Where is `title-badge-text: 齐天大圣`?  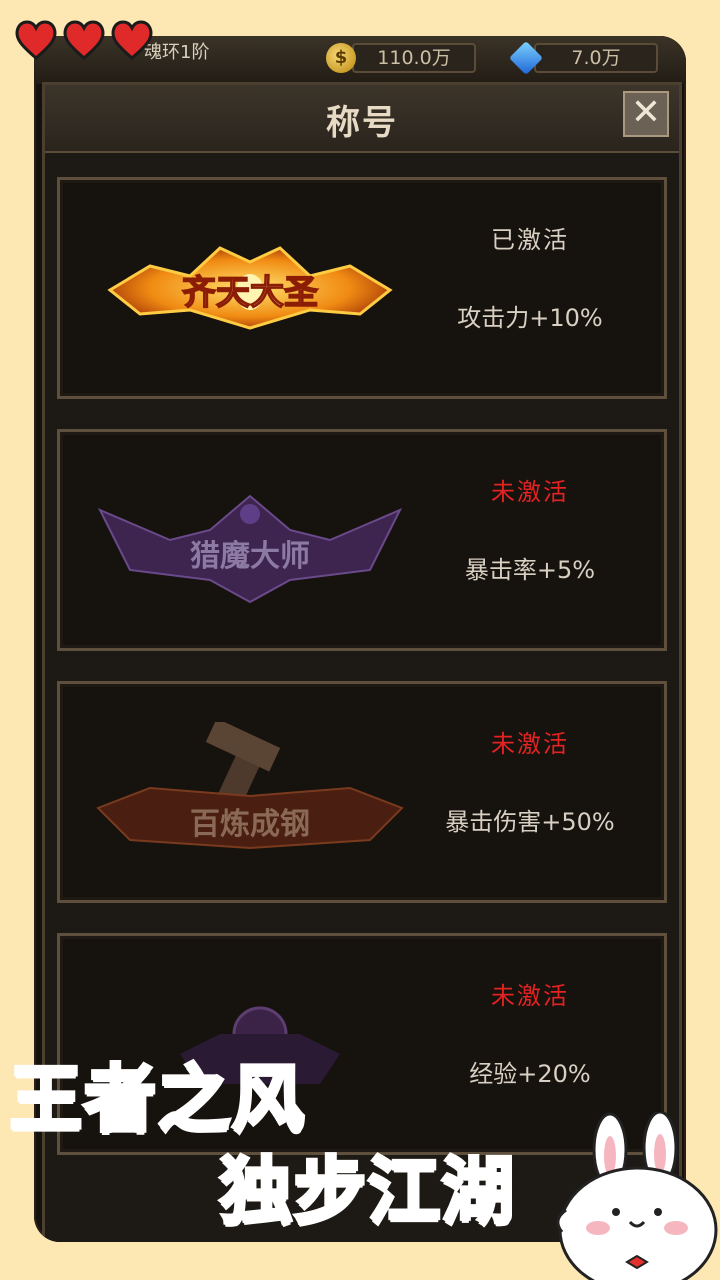 title-badge-text: 齐天大圣 is located at coordinates (250, 293).